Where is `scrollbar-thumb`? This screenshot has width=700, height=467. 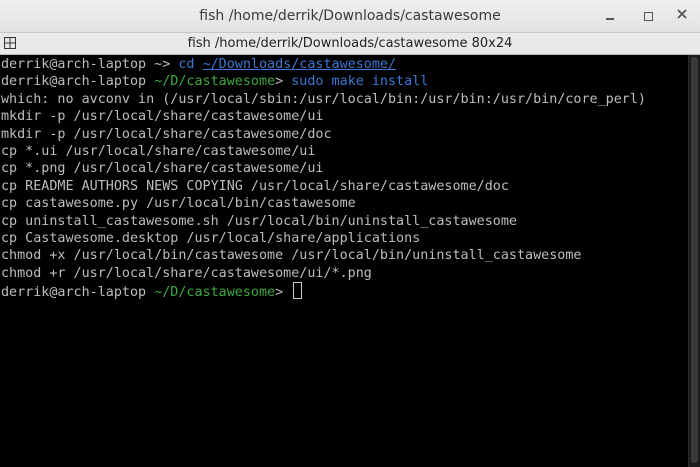 scrollbar-thumb is located at coordinates (694, 260).